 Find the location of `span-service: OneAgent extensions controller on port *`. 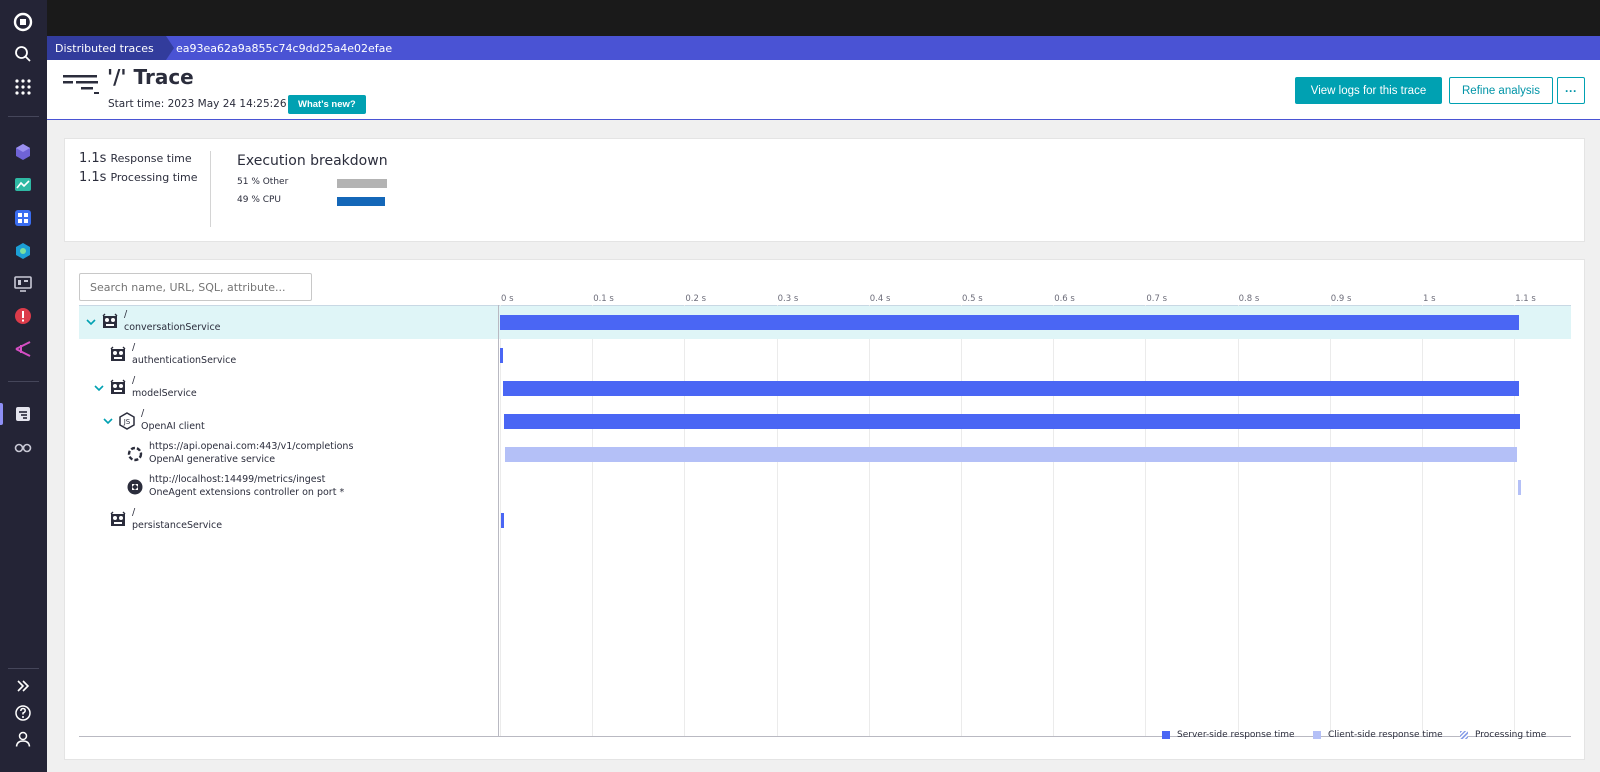

span-service: OneAgent extensions controller on port * is located at coordinates (247, 492).